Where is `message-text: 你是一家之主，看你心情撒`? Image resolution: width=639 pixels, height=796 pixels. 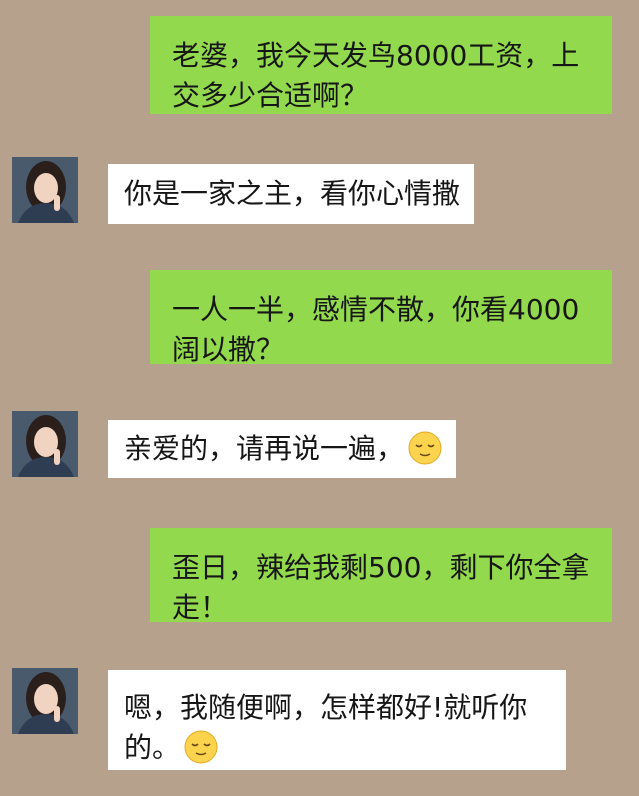 message-text: 你是一家之主，看你心情撒 is located at coordinates (292, 193).